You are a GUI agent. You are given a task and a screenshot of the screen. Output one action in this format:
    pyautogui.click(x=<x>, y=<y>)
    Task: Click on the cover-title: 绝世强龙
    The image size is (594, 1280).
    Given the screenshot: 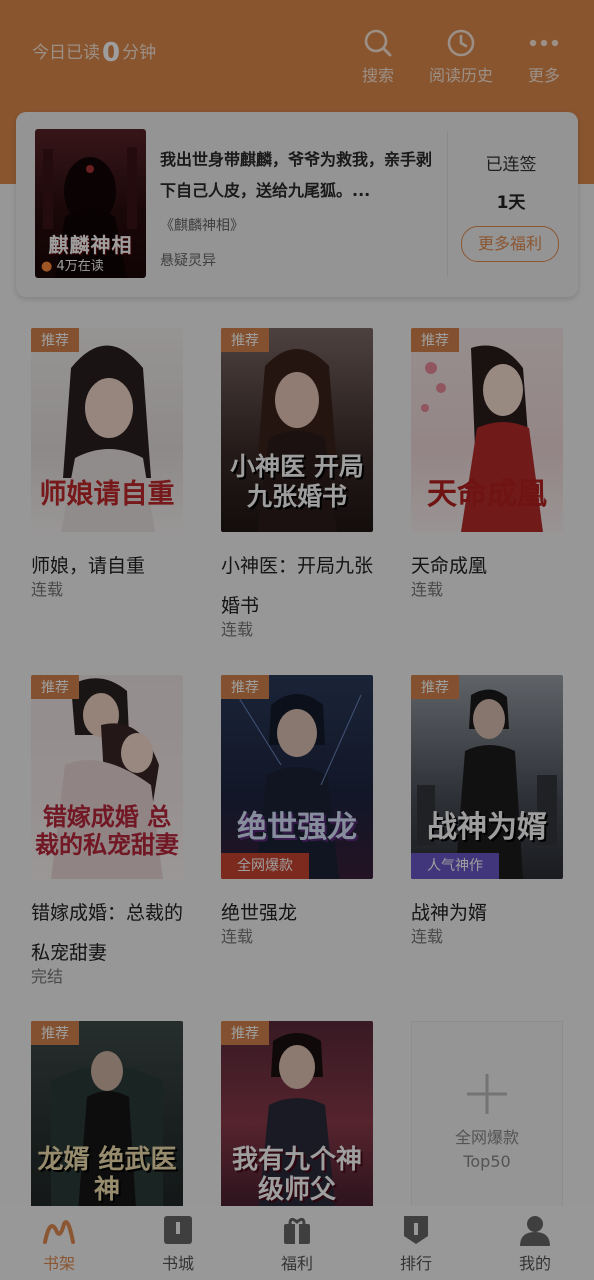 What is the action you would take?
    pyautogui.click(x=297, y=827)
    